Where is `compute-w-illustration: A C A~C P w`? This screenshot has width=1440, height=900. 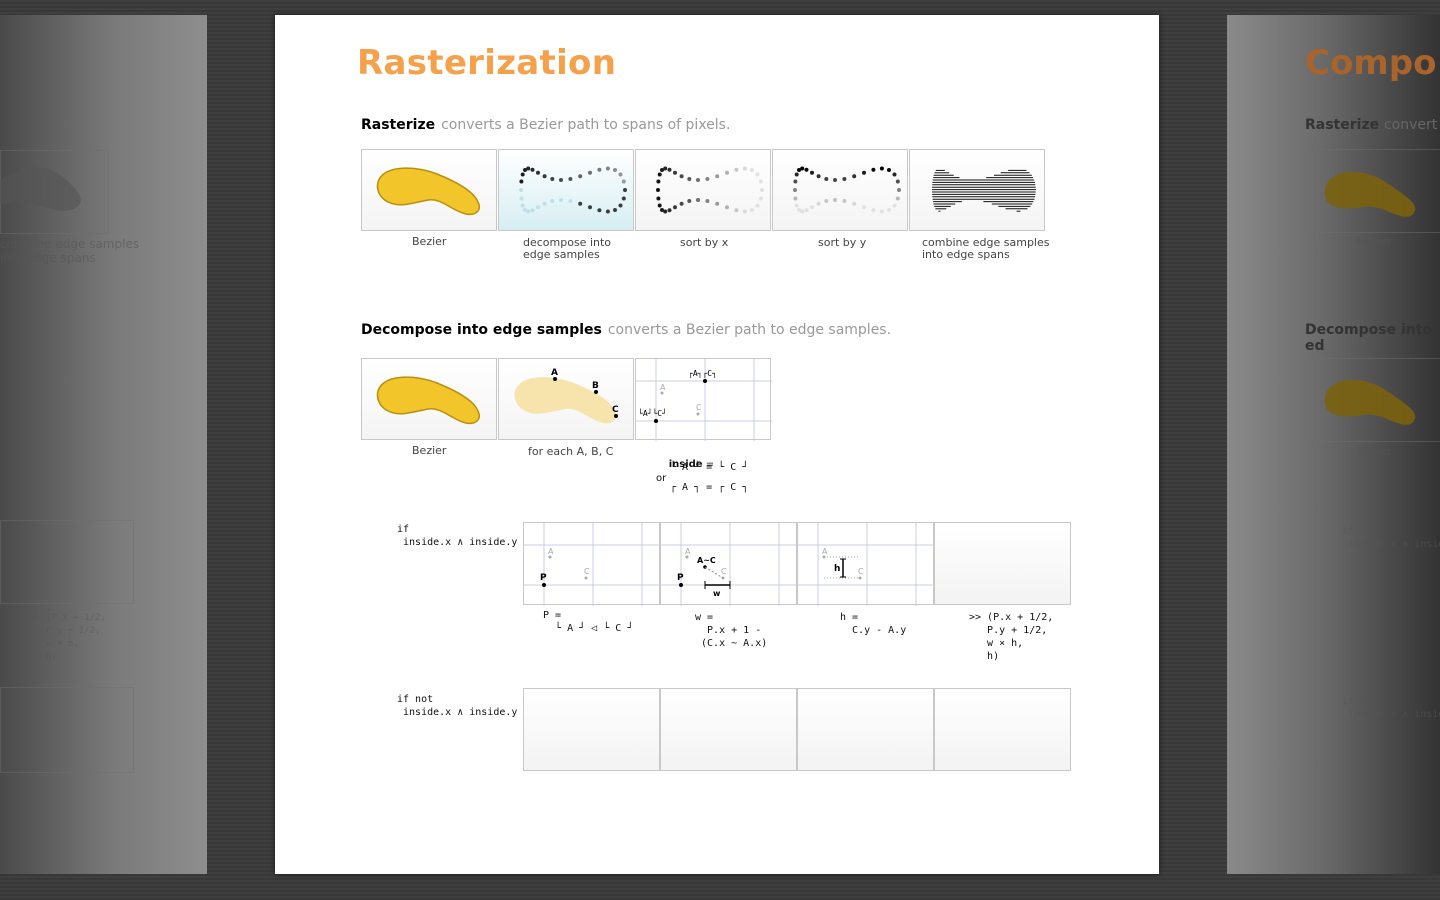 compute-w-illustration: A C A~C P w is located at coordinates (729, 564).